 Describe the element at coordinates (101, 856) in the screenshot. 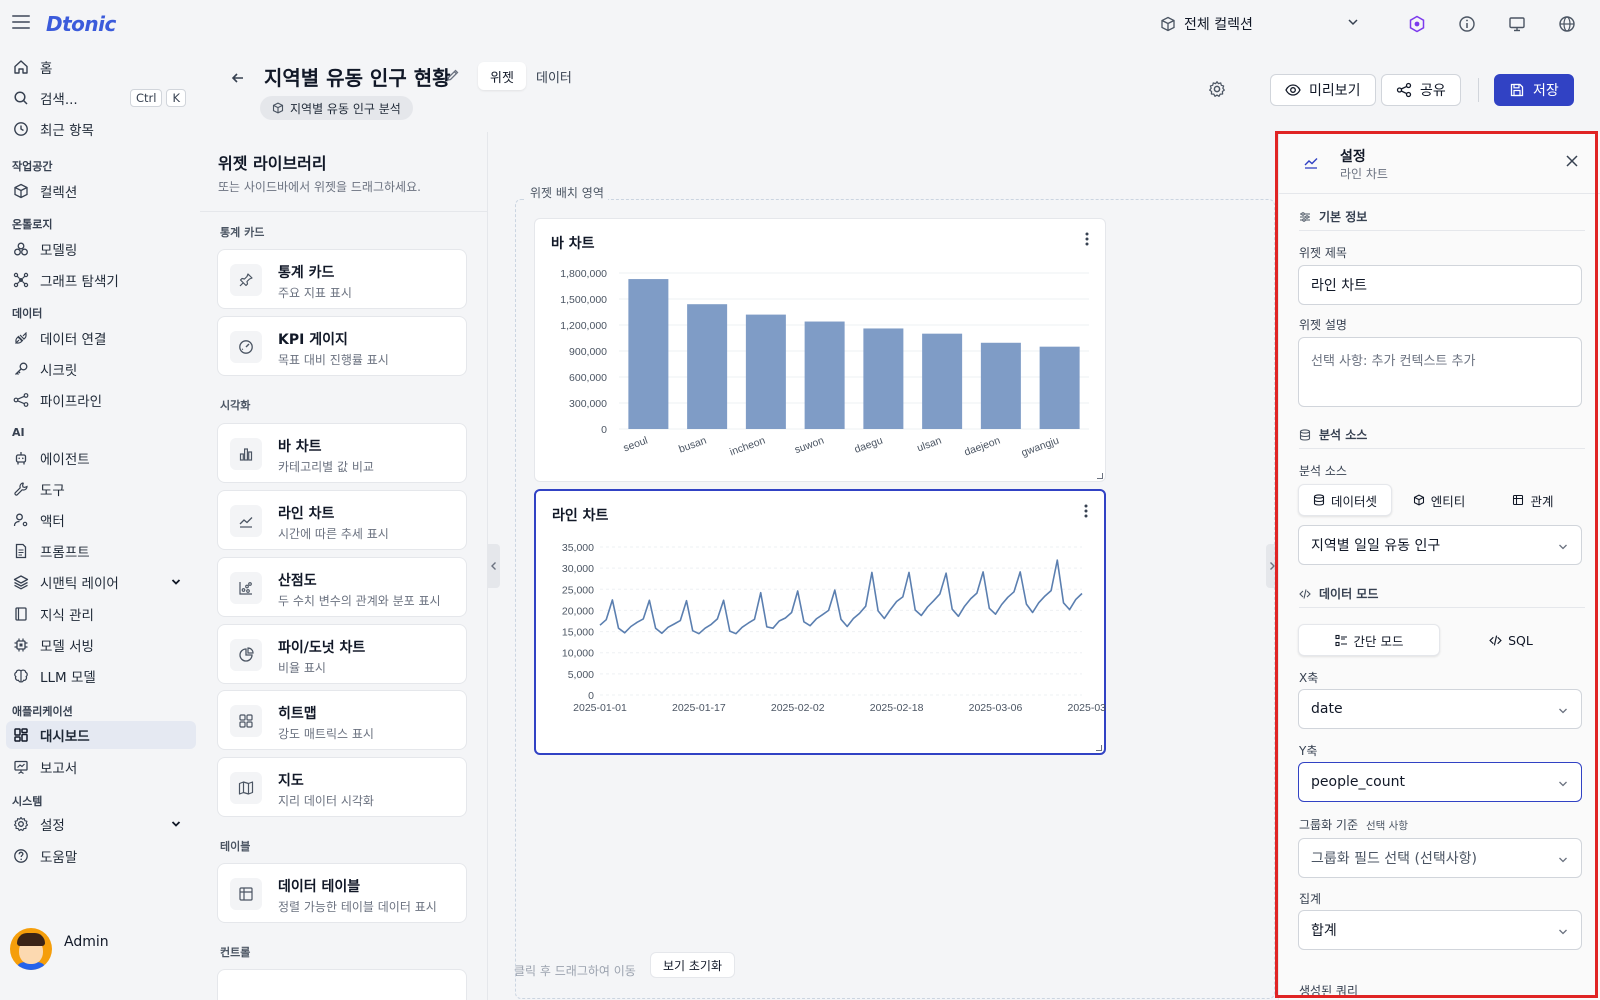

I see `sidebar-item-help: 도움말` at that location.